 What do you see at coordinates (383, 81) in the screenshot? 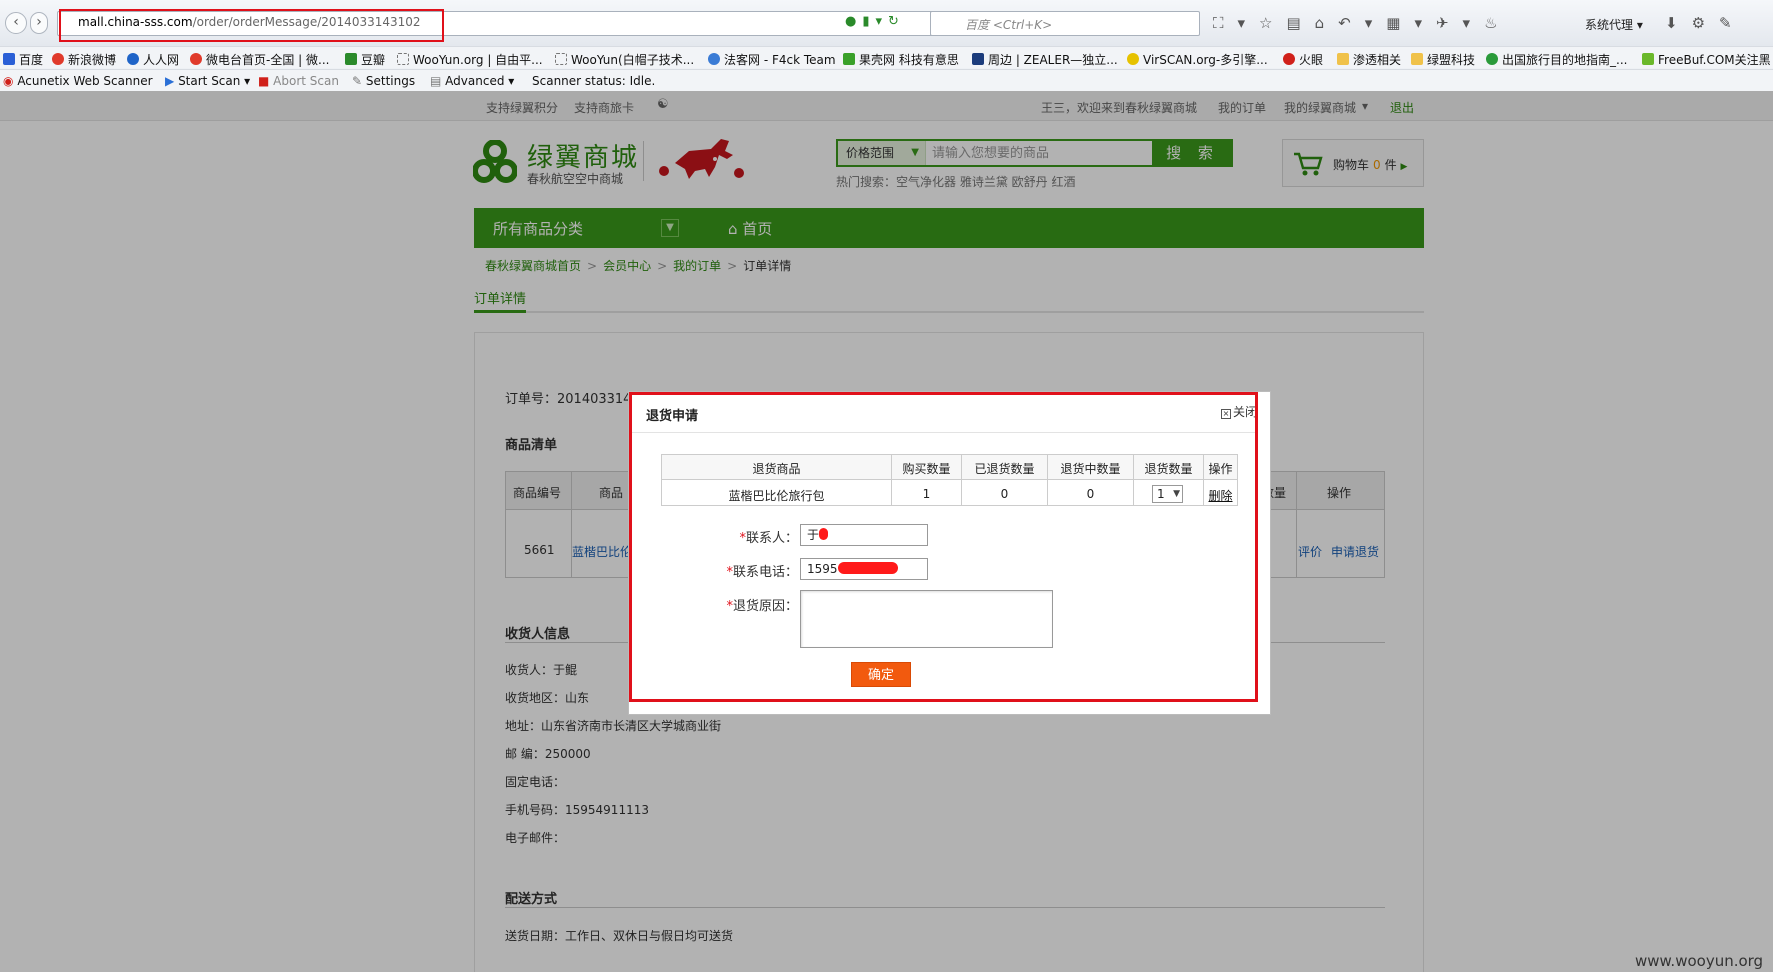
I see `settings-button: ✎ Settings` at bounding box center [383, 81].